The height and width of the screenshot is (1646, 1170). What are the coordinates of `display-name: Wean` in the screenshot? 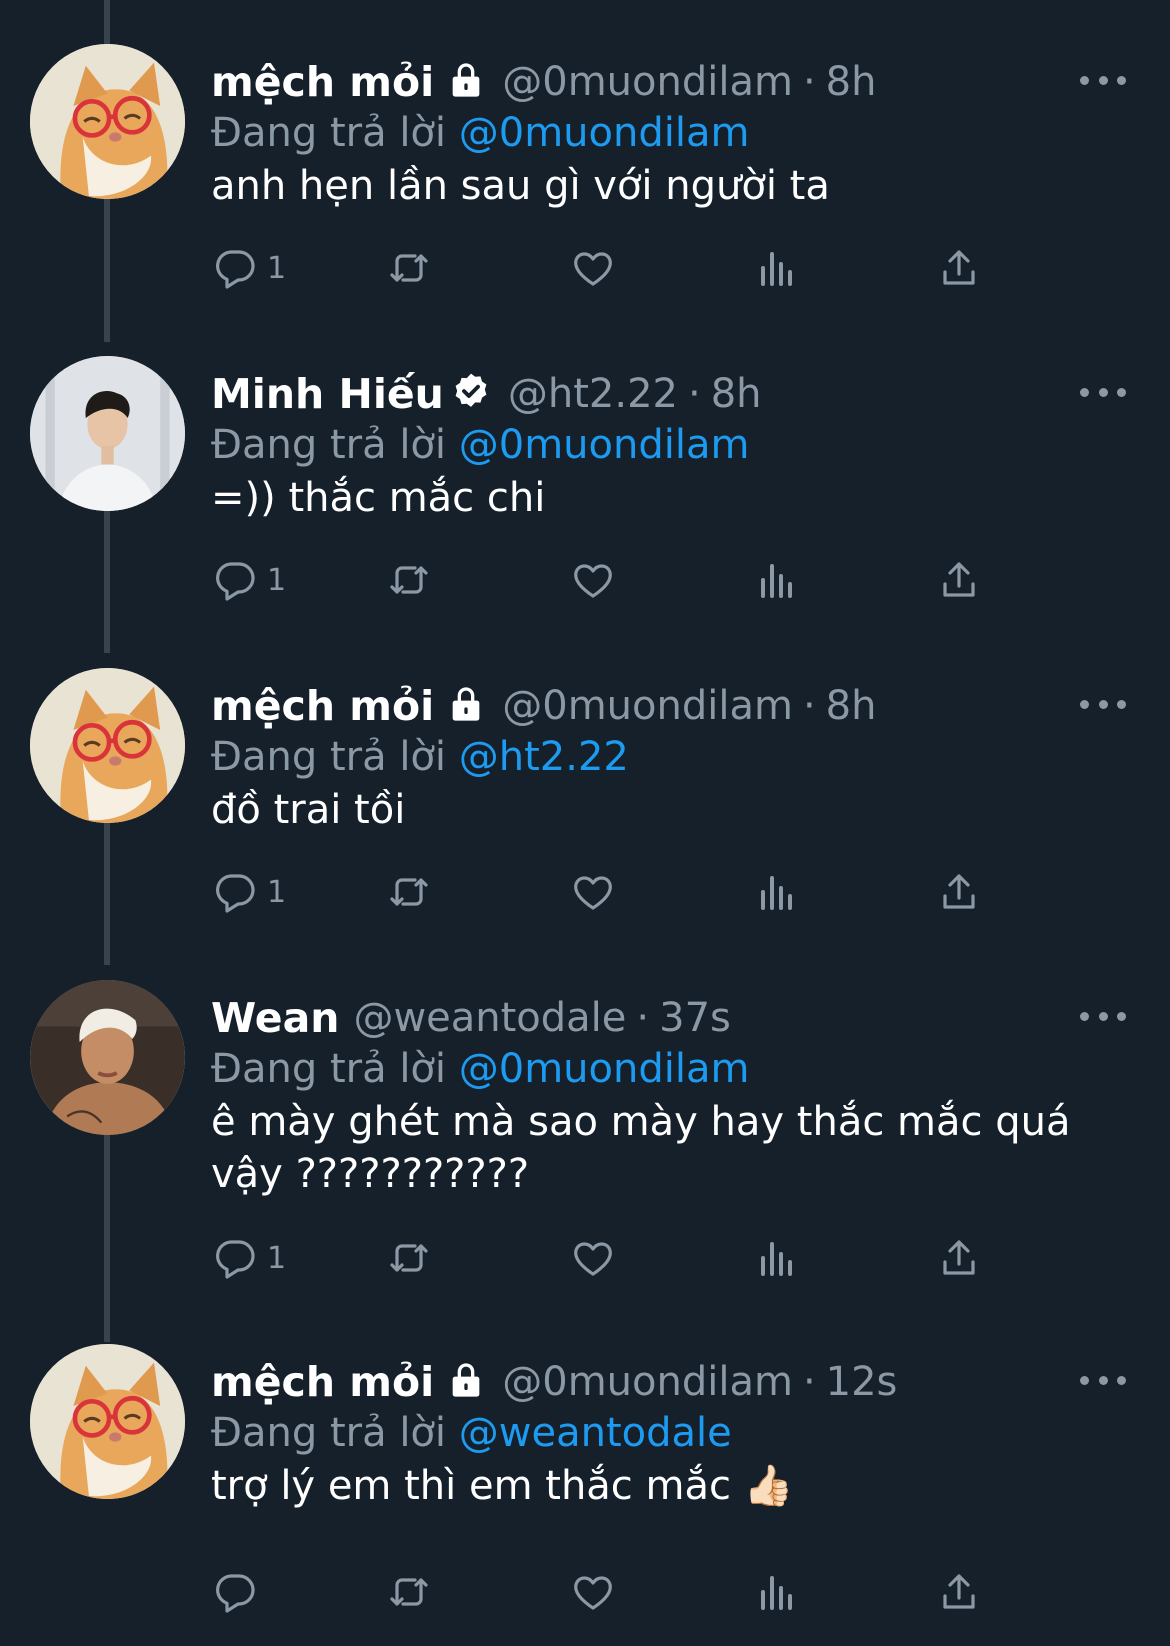 It's located at (275, 1018).